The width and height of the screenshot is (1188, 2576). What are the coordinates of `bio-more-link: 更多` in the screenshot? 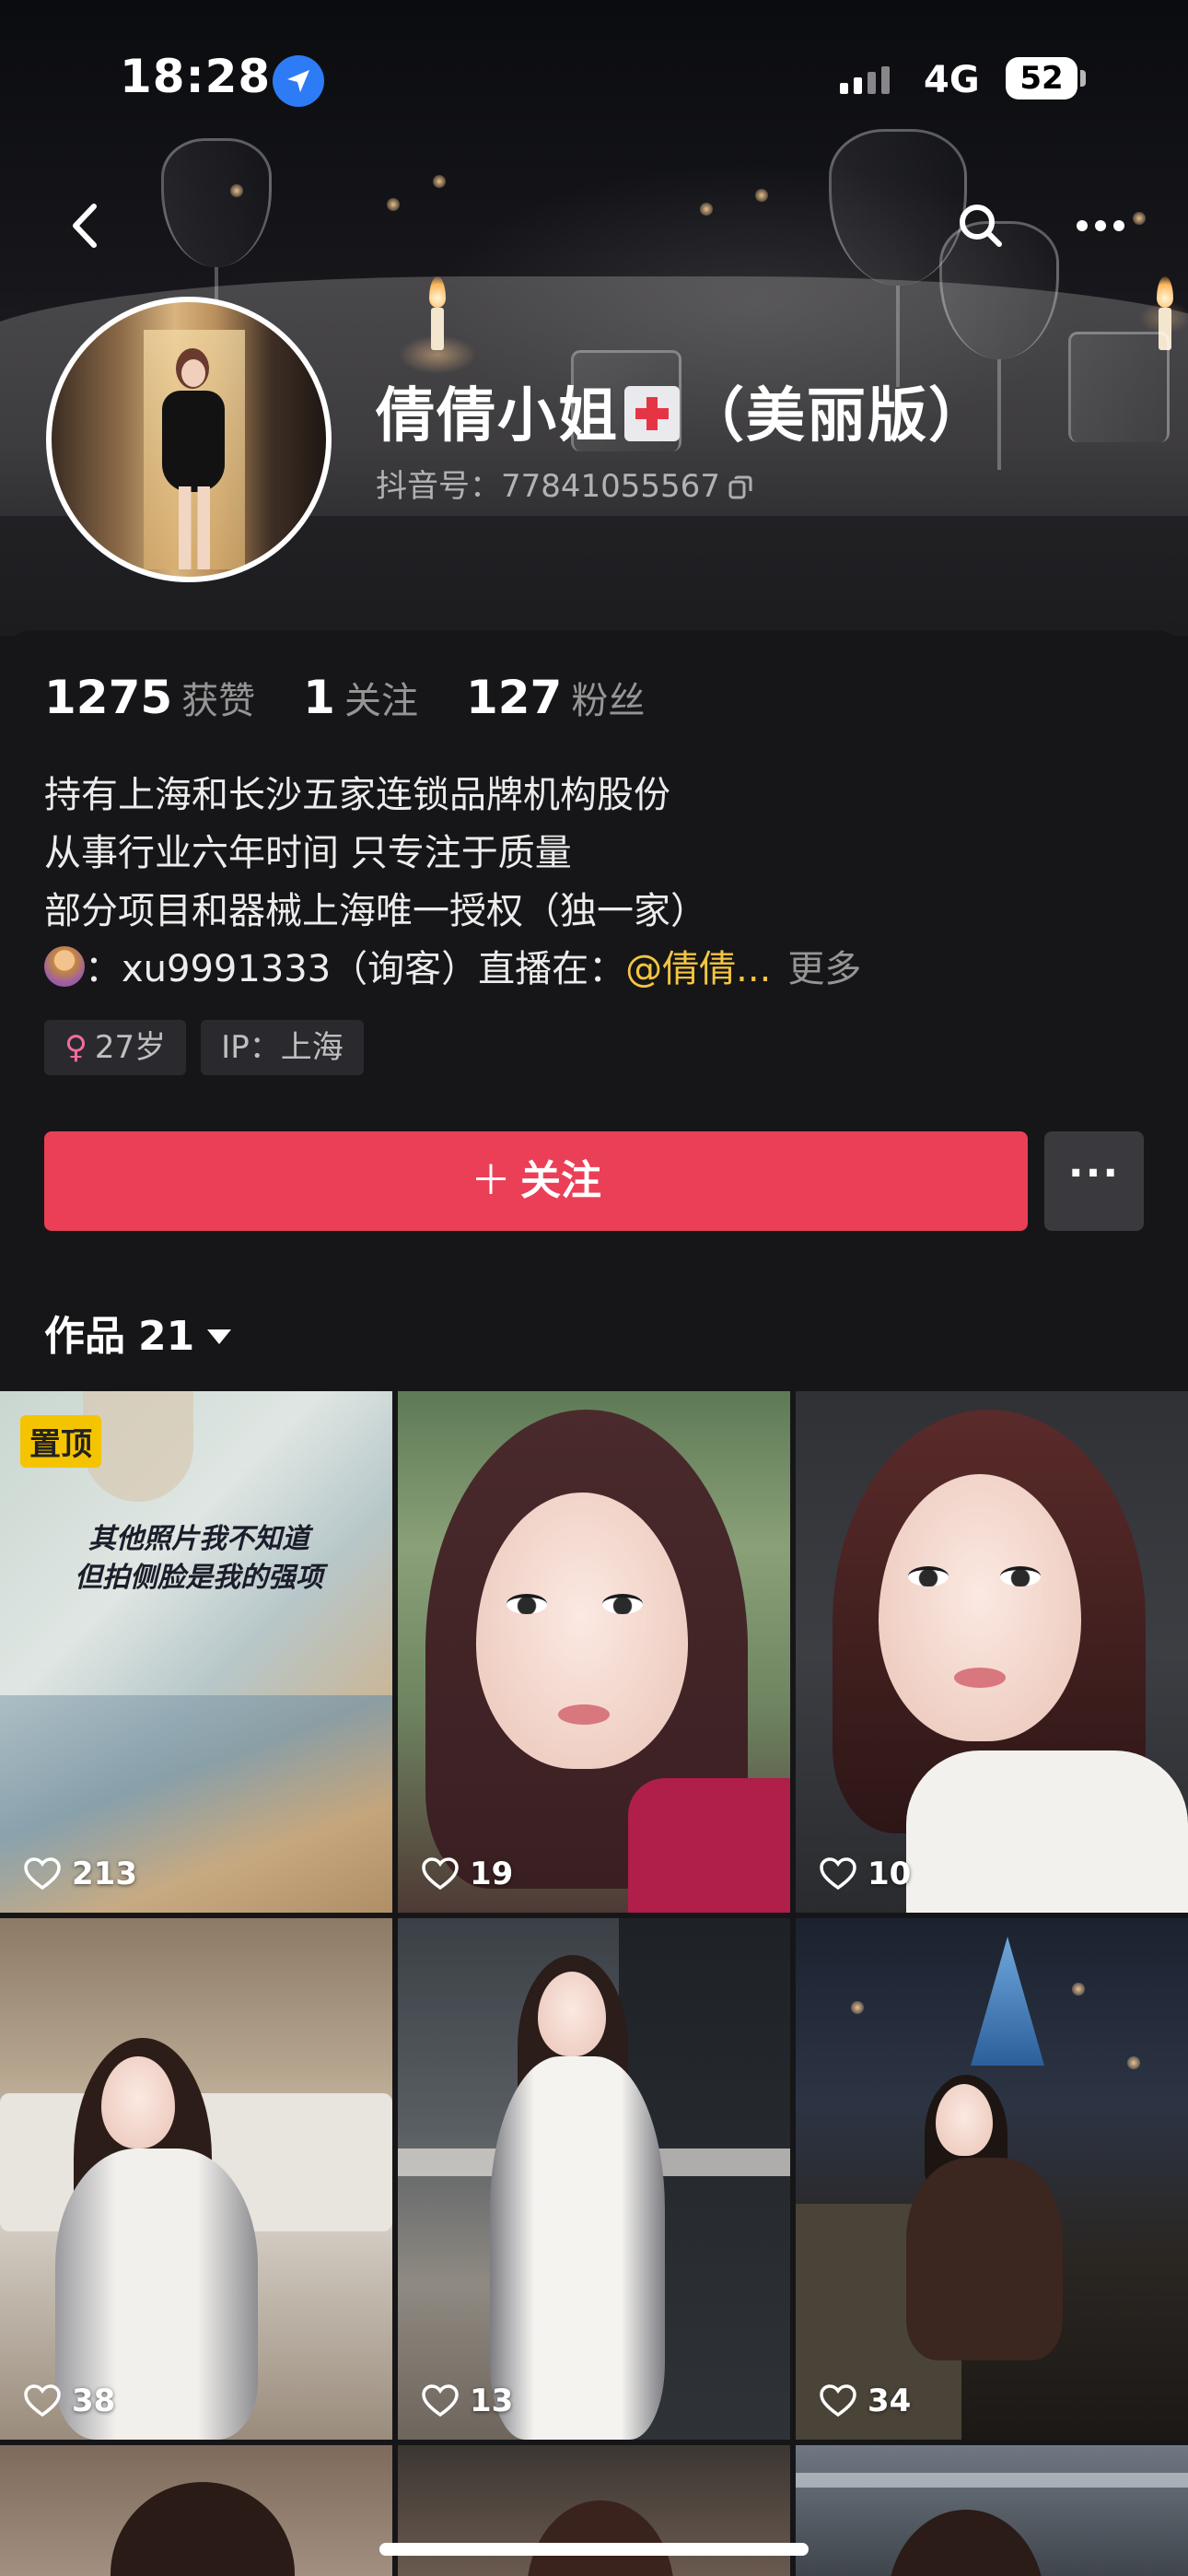 It's located at (824, 969).